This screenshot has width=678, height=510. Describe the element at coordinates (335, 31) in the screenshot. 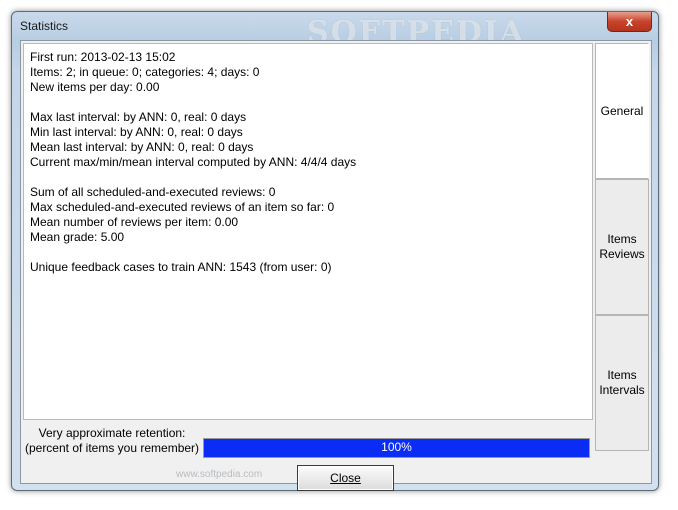

I see `title-bar: Statistics SOFTPEDIA x` at that location.